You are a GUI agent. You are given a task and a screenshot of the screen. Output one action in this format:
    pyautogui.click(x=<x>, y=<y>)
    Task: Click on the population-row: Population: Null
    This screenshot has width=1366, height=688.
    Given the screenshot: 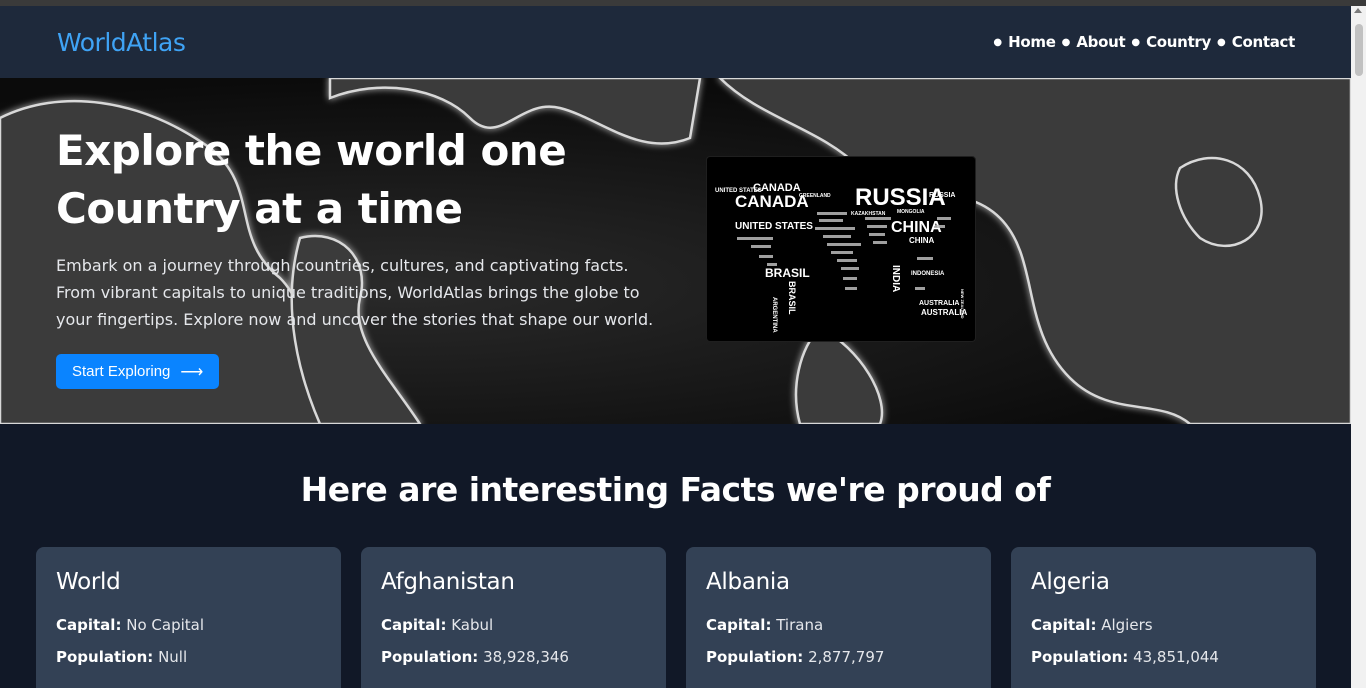 What is the action you would take?
    pyautogui.click(x=188, y=657)
    